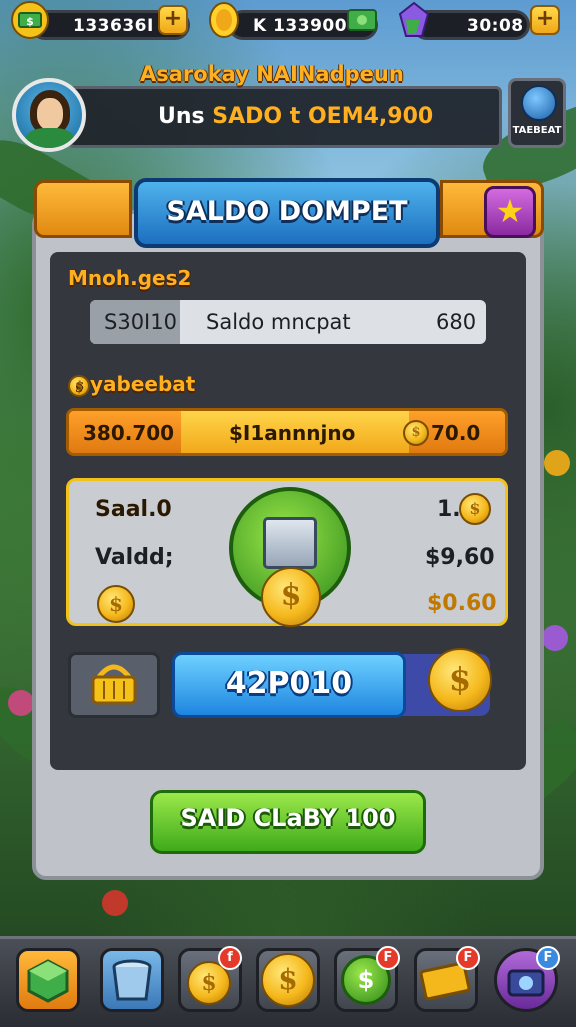 The image size is (576, 1027). I want to click on card-label-2: Valdd;, so click(134, 557).